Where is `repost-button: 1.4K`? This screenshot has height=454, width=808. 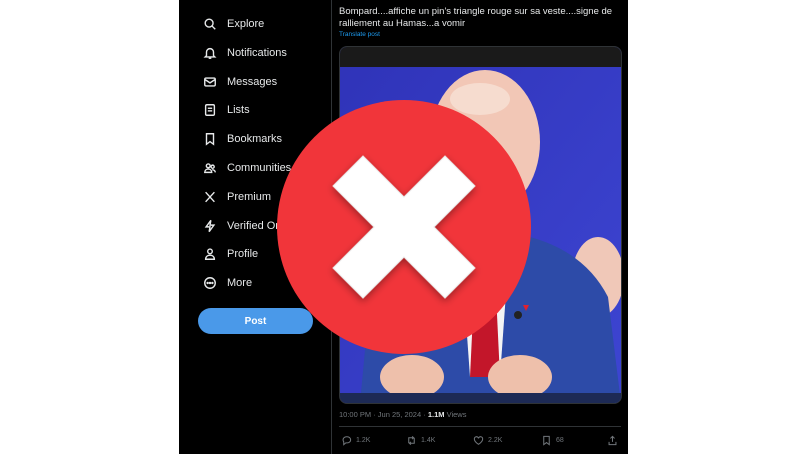 repost-button: 1.4K is located at coordinates (420, 440).